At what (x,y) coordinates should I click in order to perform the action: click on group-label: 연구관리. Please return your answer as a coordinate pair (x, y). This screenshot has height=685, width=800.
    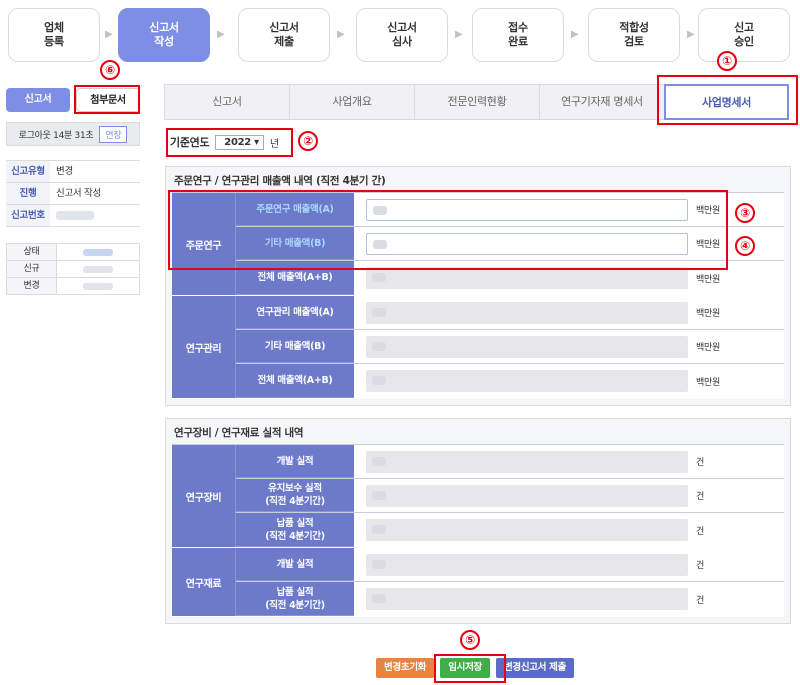
    Looking at the image, I should click on (204, 347).